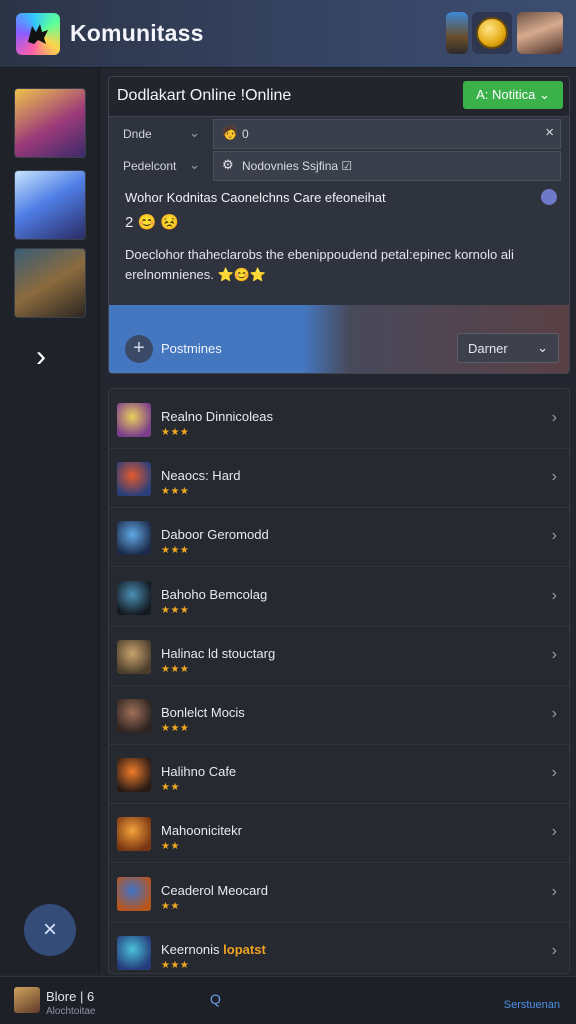 The height and width of the screenshot is (1024, 576). I want to click on card-header: Dodlakart Online !Online A: Notitica ⌄, so click(339, 97).